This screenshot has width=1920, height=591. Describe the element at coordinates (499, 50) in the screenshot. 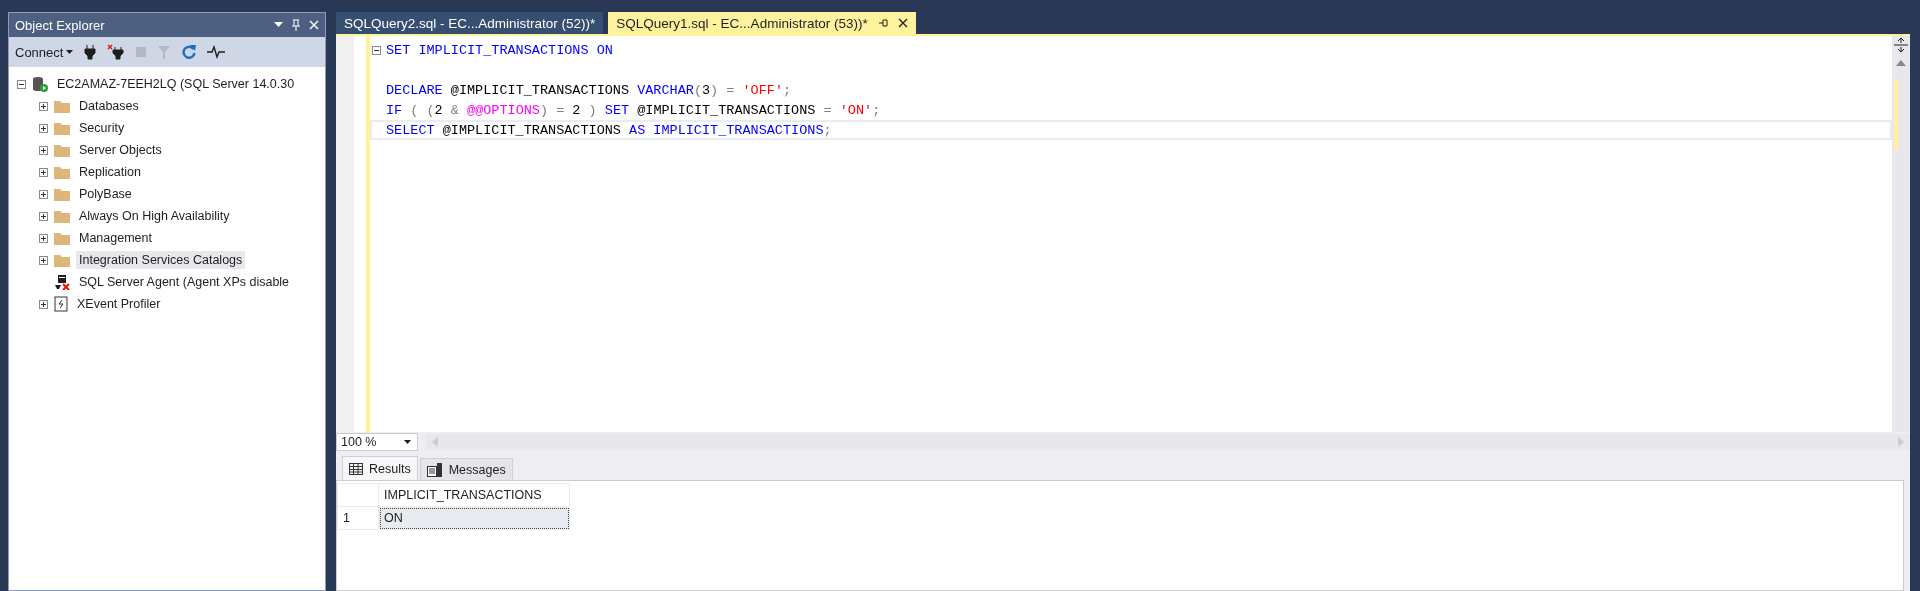

I see `code-line: SET IMPLICIT_TRANSACTIONS ON` at that location.